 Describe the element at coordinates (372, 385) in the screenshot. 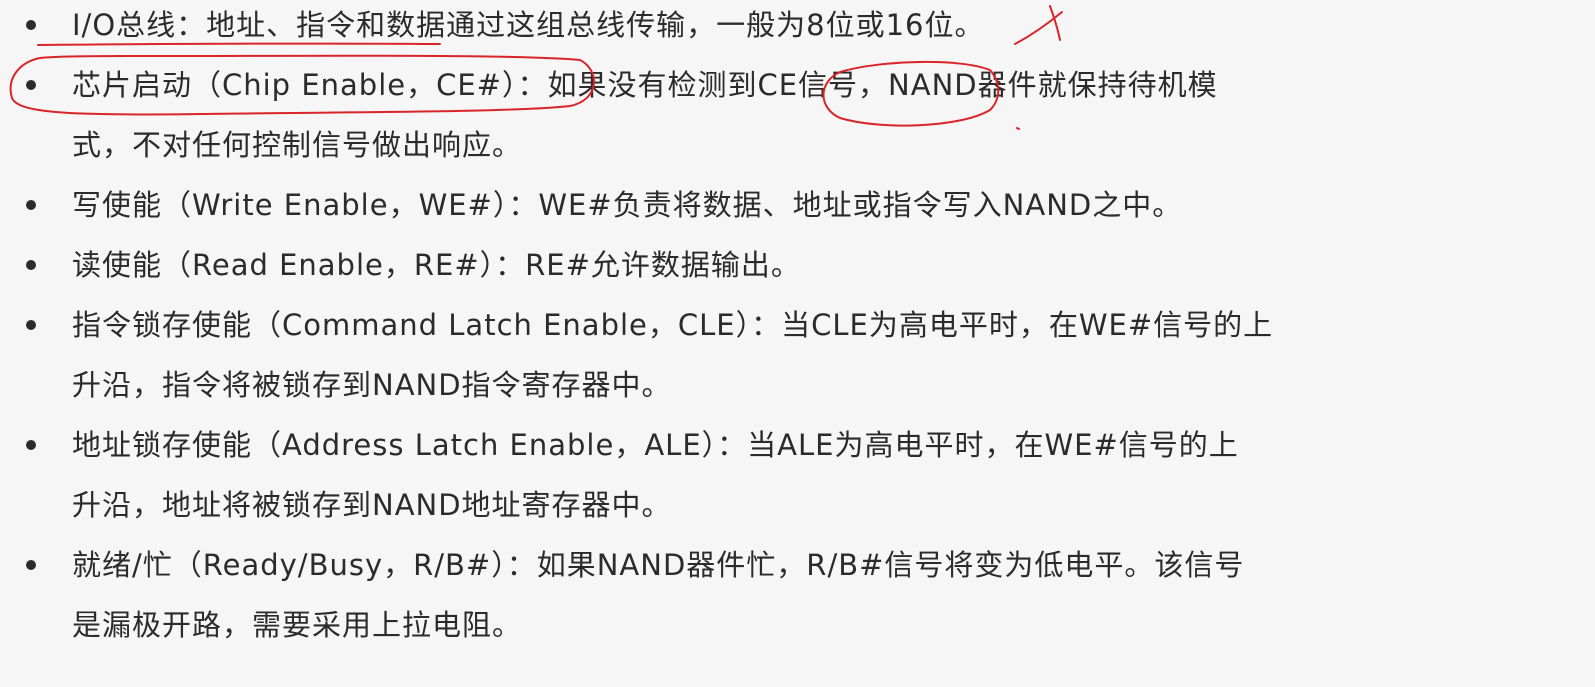

I see `bullet-item-command-latch-cont: 升沿，指令将被锁存到NAND指令寄存器中。` at that location.